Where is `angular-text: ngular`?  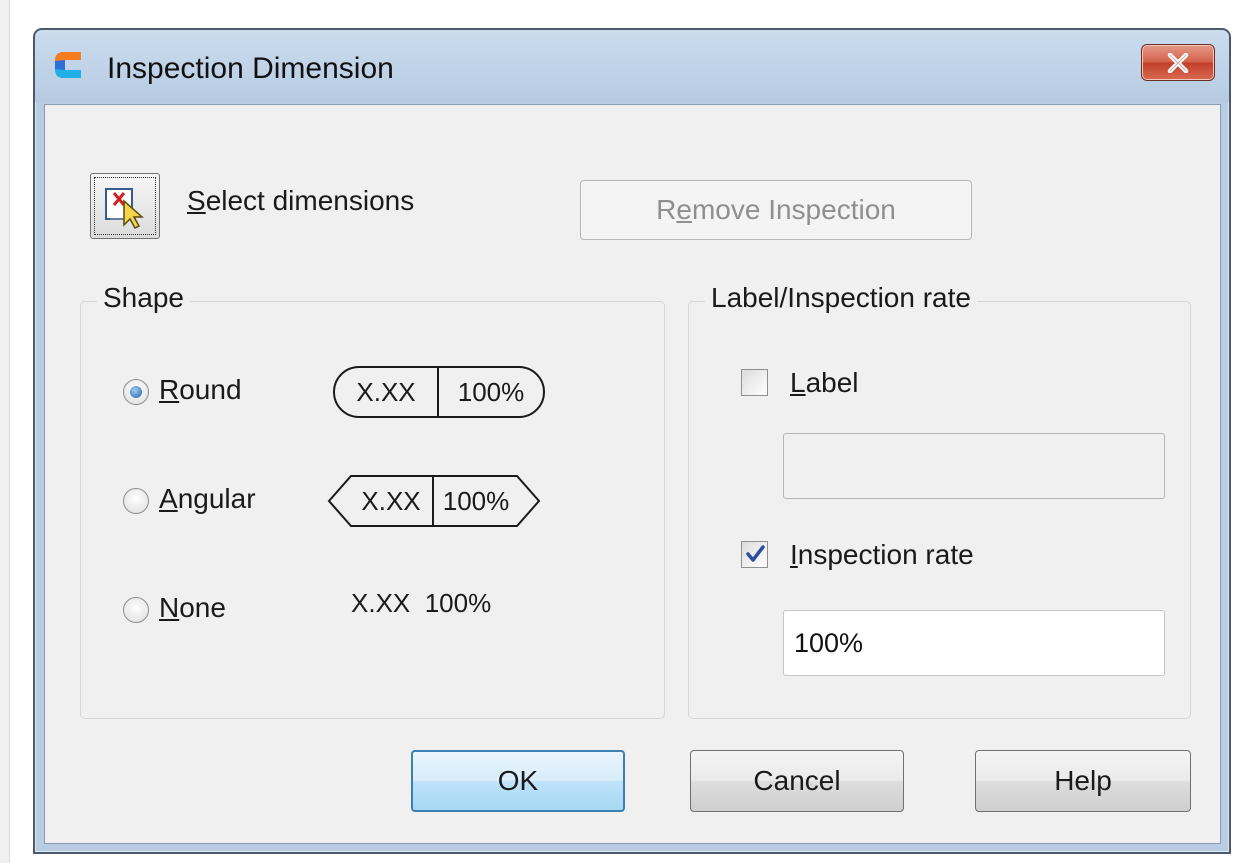 angular-text: ngular is located at coordinates (216, 498).